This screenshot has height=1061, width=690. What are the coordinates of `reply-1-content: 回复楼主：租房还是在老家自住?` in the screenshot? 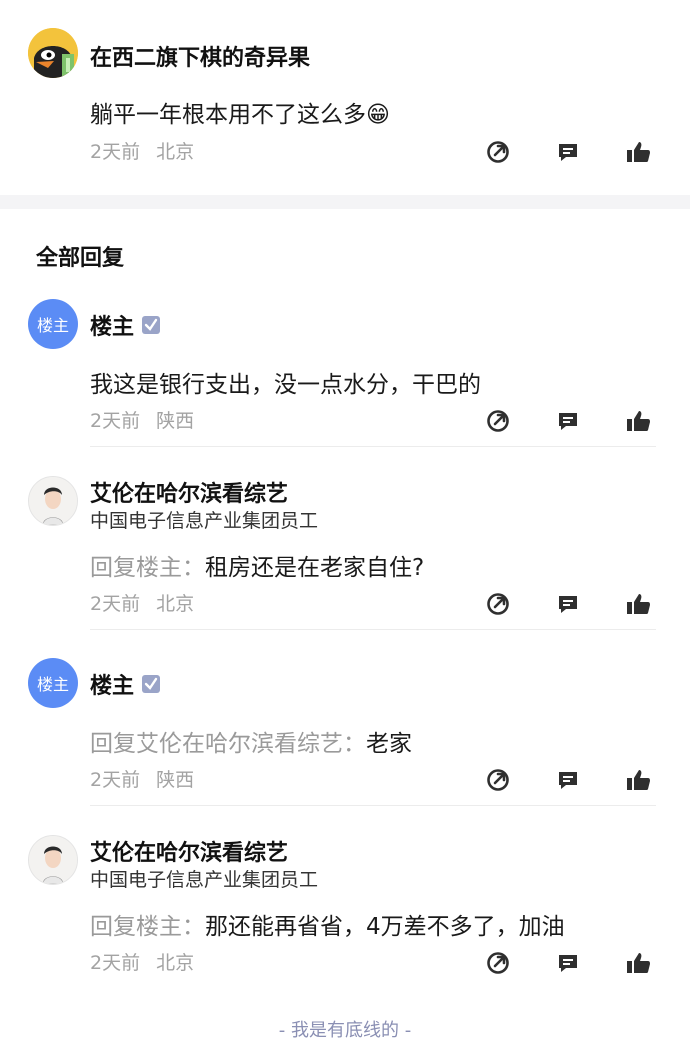 It's located at (257, 565).